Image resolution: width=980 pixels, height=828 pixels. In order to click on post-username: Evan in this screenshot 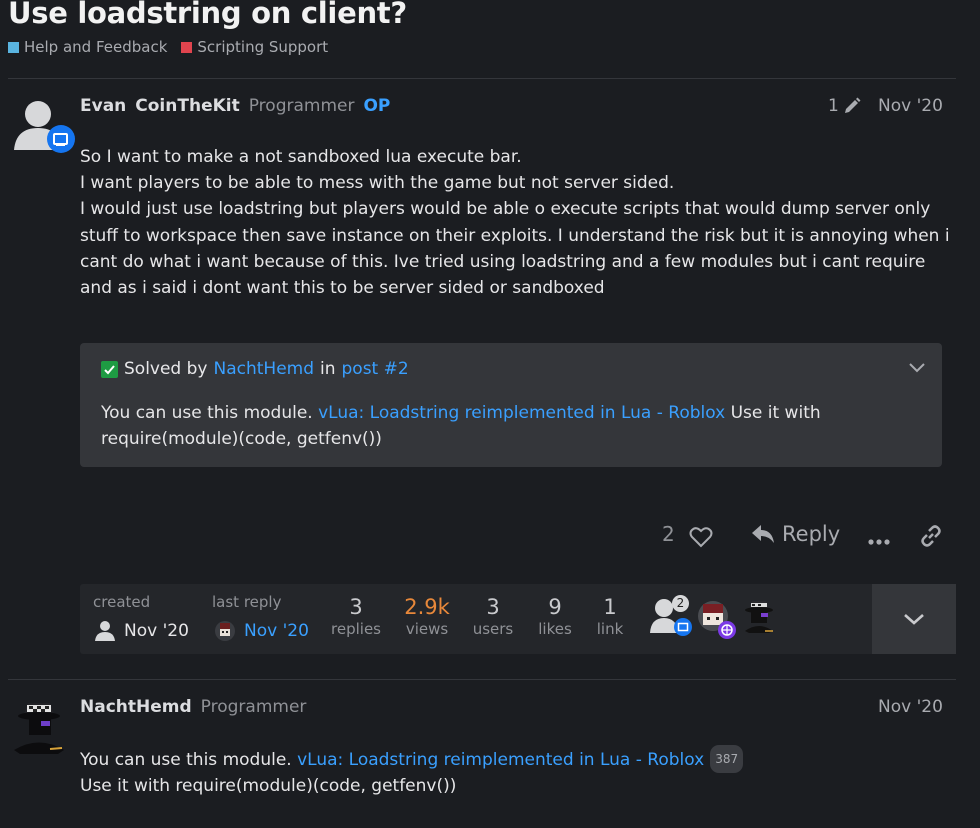, I will do `click(103, 106)`.